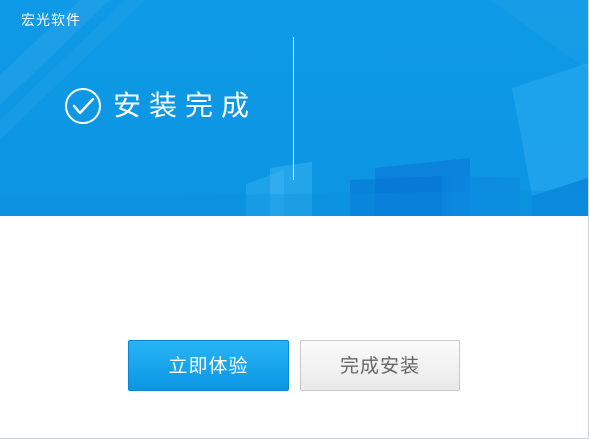  I want to click on experience-now-button: 立即体验, so click(208, 365).